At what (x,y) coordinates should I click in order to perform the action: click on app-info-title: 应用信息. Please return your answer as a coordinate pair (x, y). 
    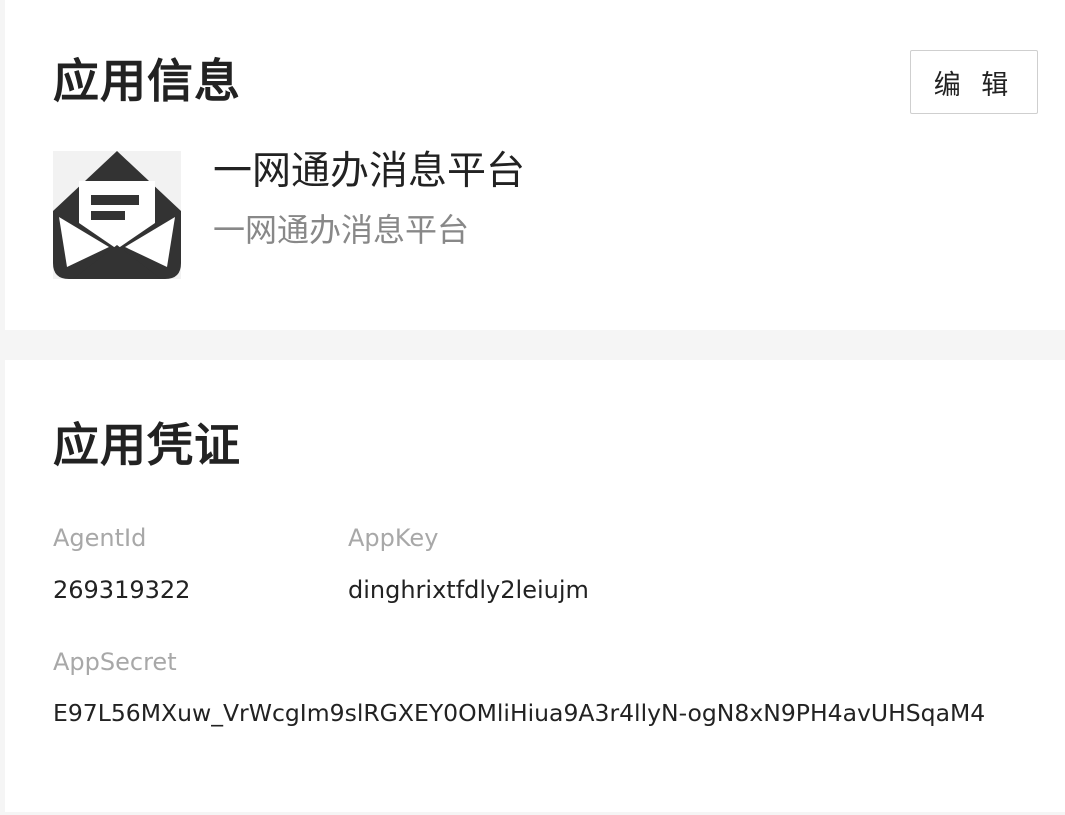
    Looking at the image, I should click on (147, 81).